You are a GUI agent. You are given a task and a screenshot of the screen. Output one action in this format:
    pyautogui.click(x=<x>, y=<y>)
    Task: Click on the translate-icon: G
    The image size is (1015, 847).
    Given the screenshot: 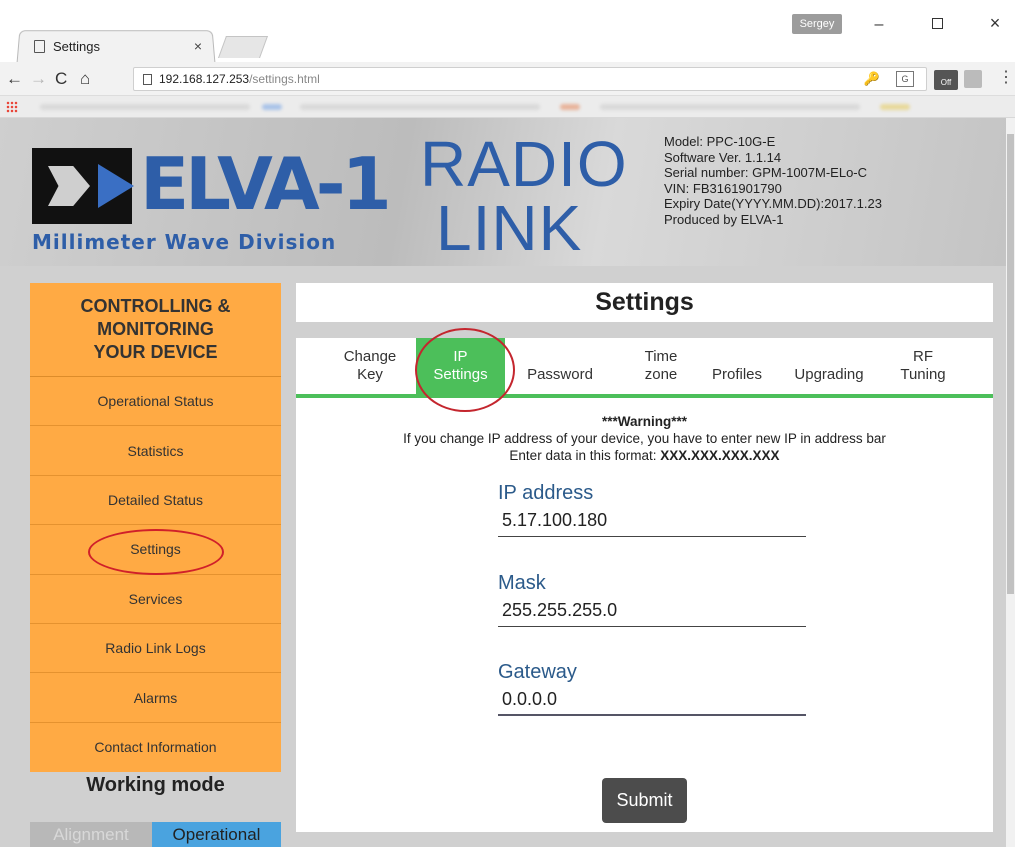 What is the action you would take?
    pyautogui.click(x=905, y=79)
    